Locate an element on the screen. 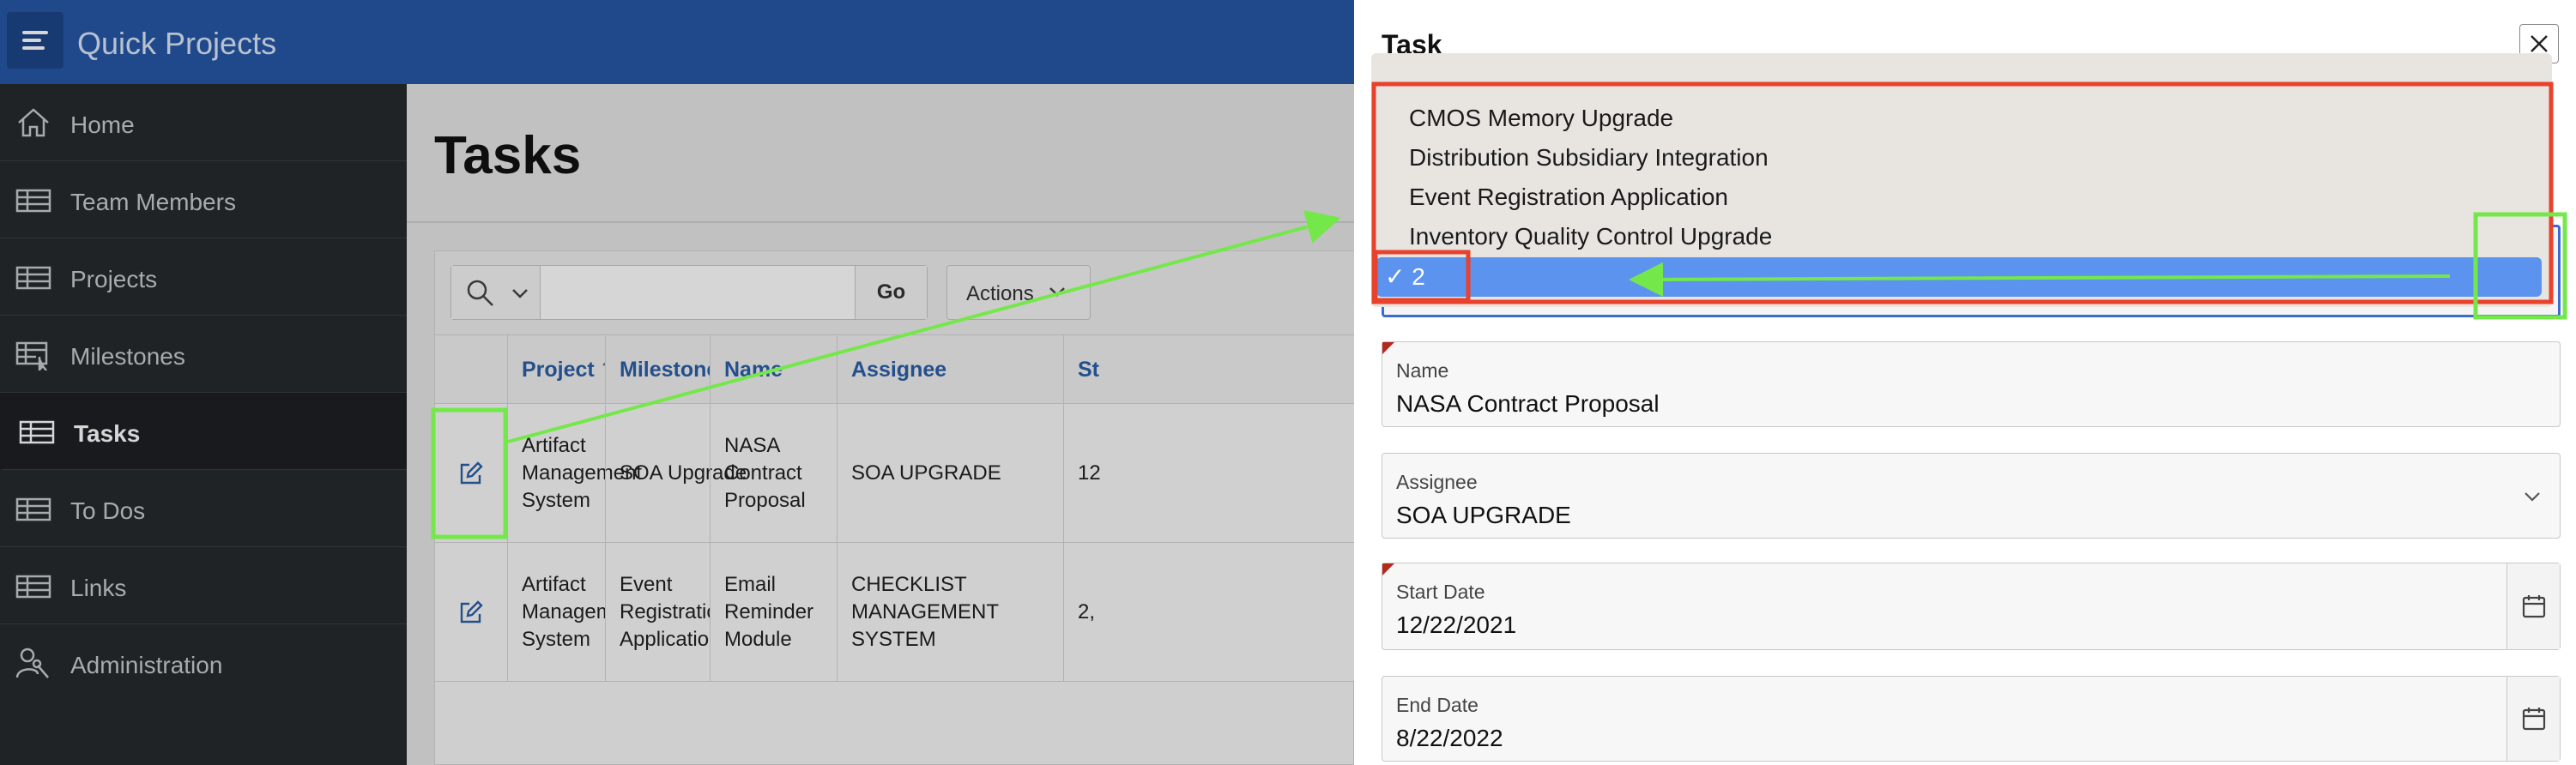 The width and height of the screenshot is (2576, 765). sidebar-item-tasks: Tasks is located at coordinates (203, 431).